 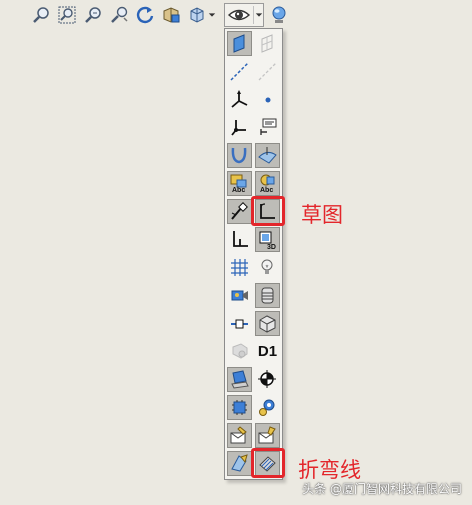 I want to click on feature-text-icon: Abc, so click(x=267, y=184).